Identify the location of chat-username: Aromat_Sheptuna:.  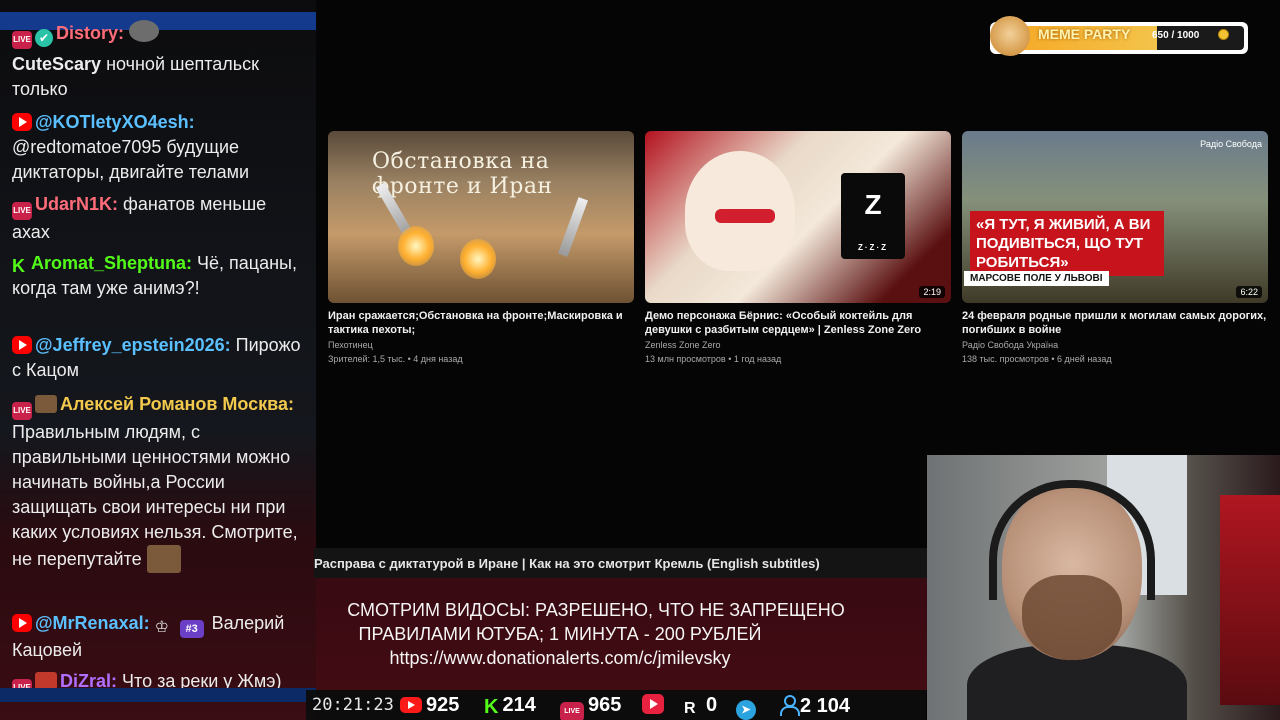
(112, 263).